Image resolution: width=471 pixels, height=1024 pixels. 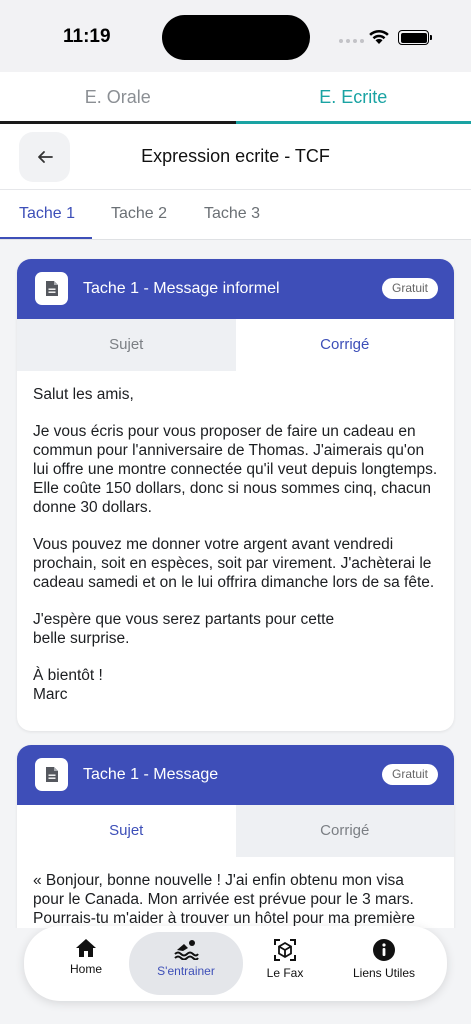 I want to click on swimmer-icon, so click(x=186, y=950).